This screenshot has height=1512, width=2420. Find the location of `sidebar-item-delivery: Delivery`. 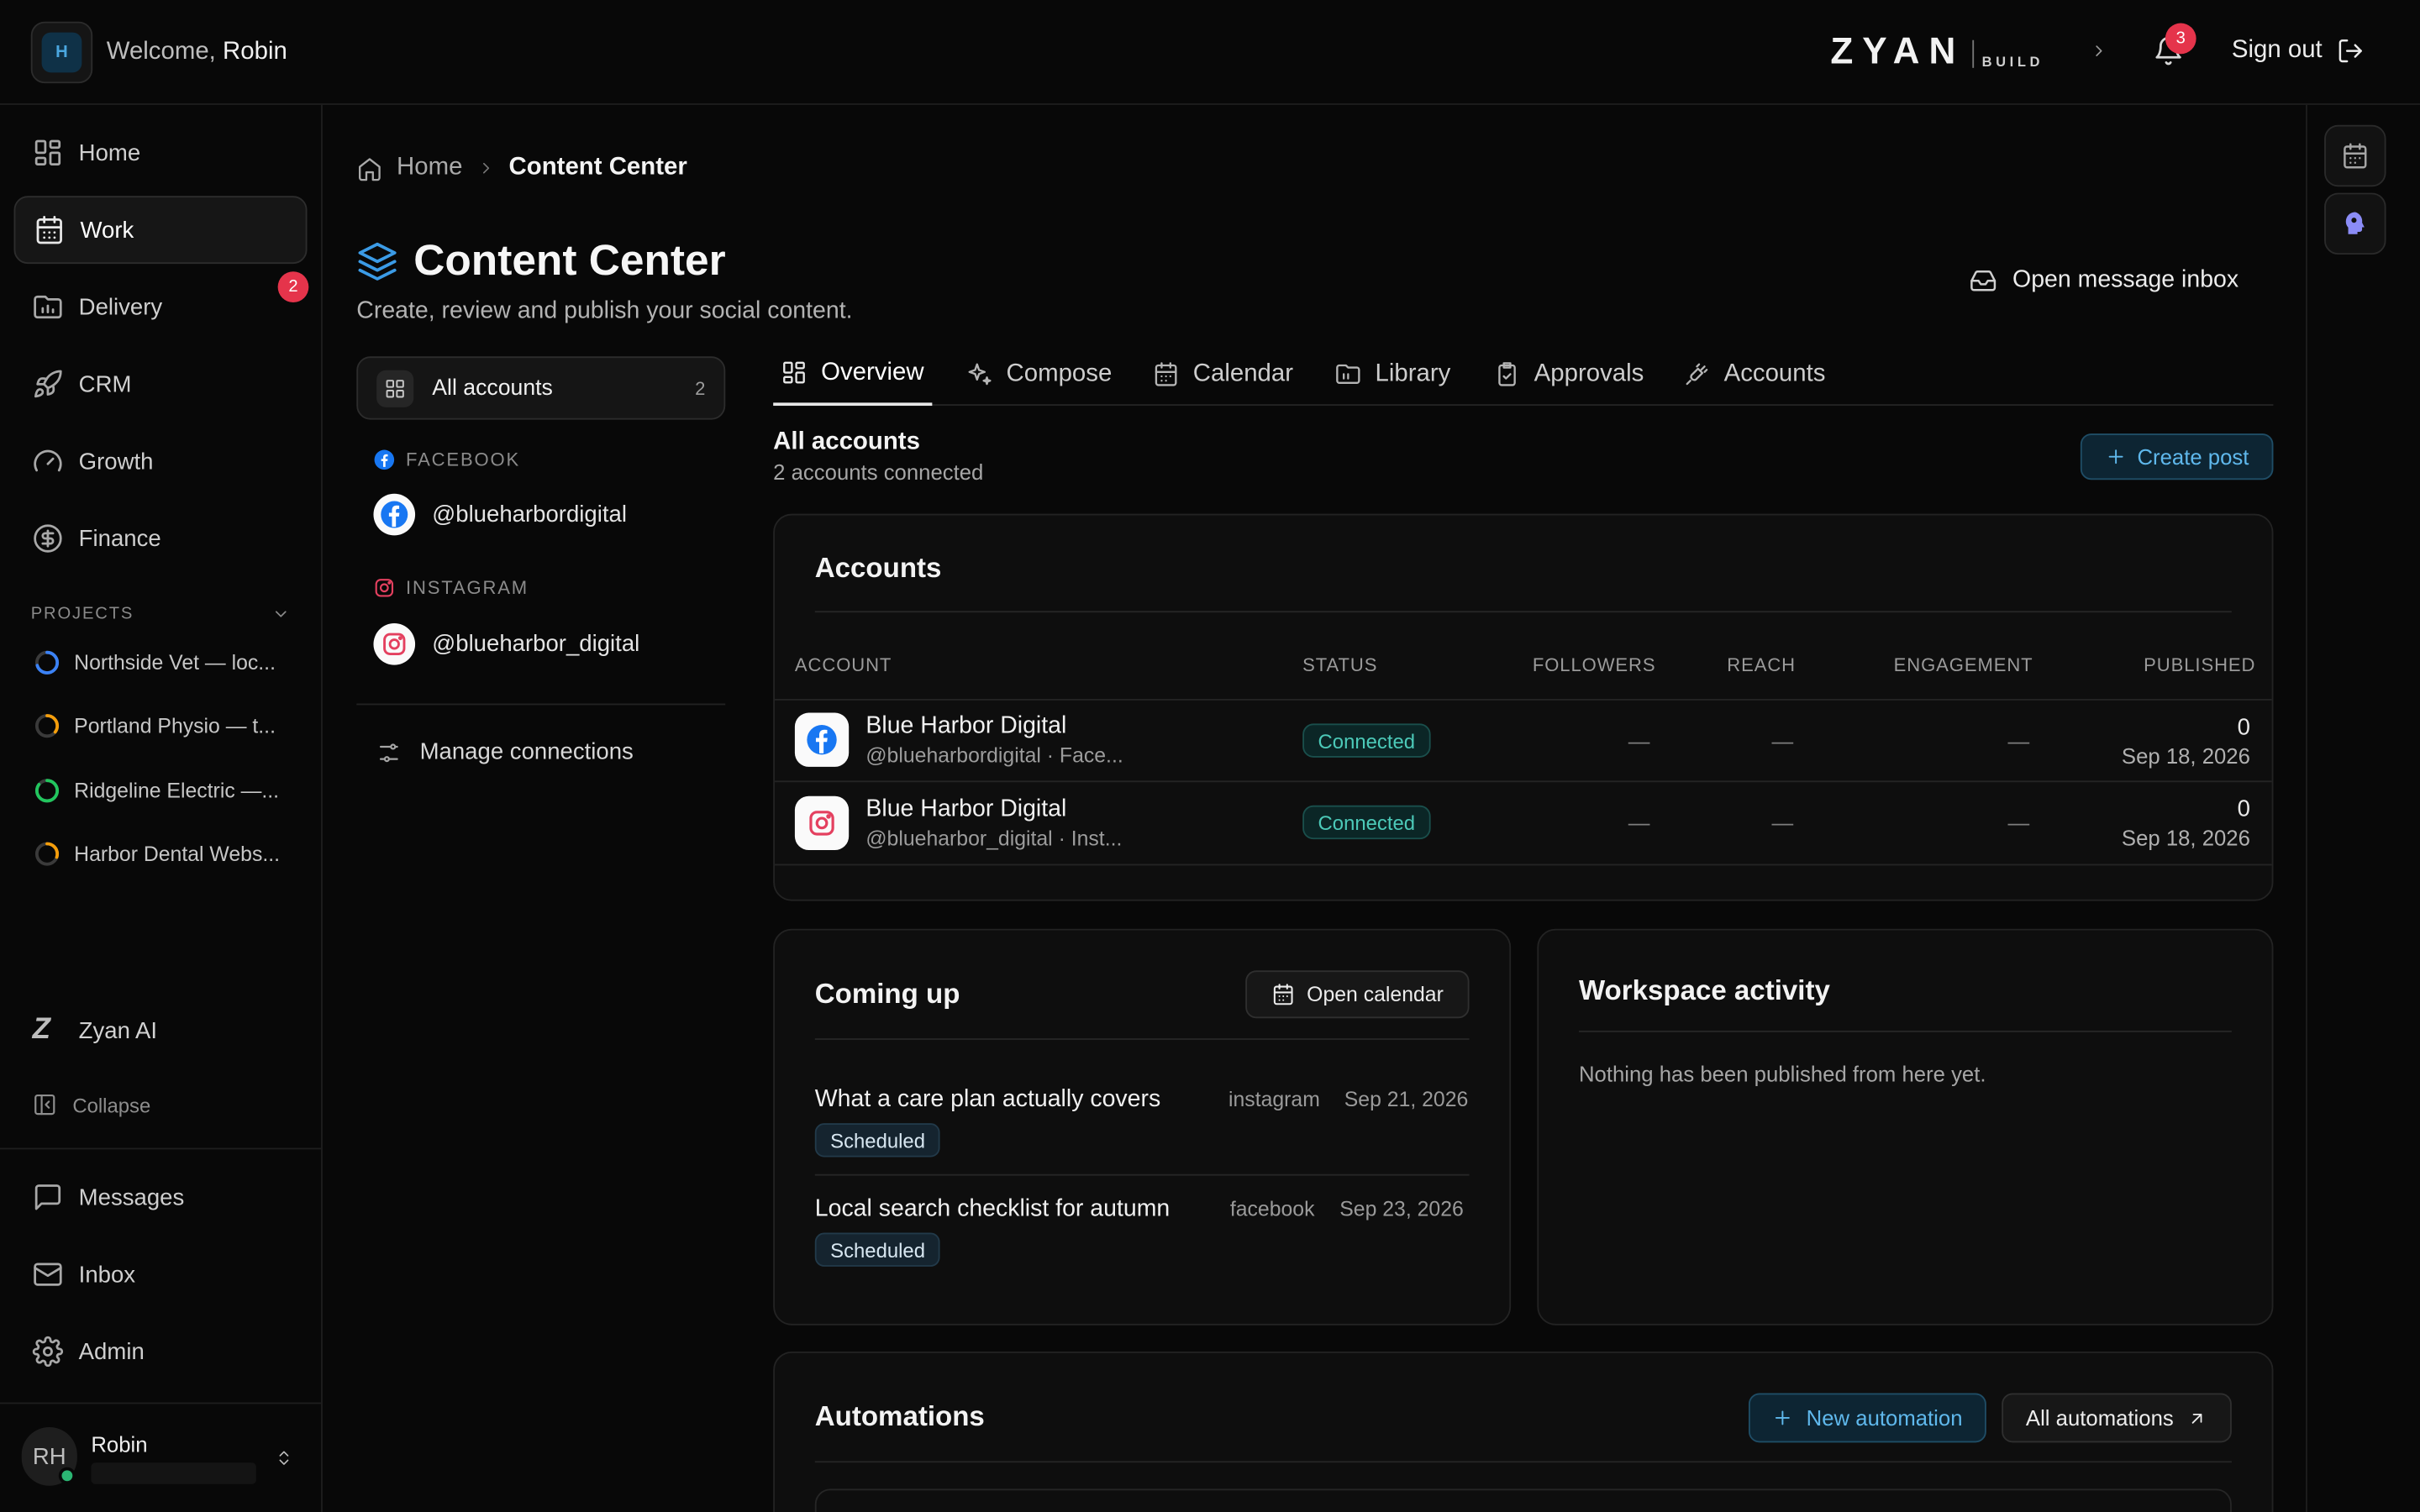

sidebar-item-delivery: Delivery is located at coordinates (161, 307).